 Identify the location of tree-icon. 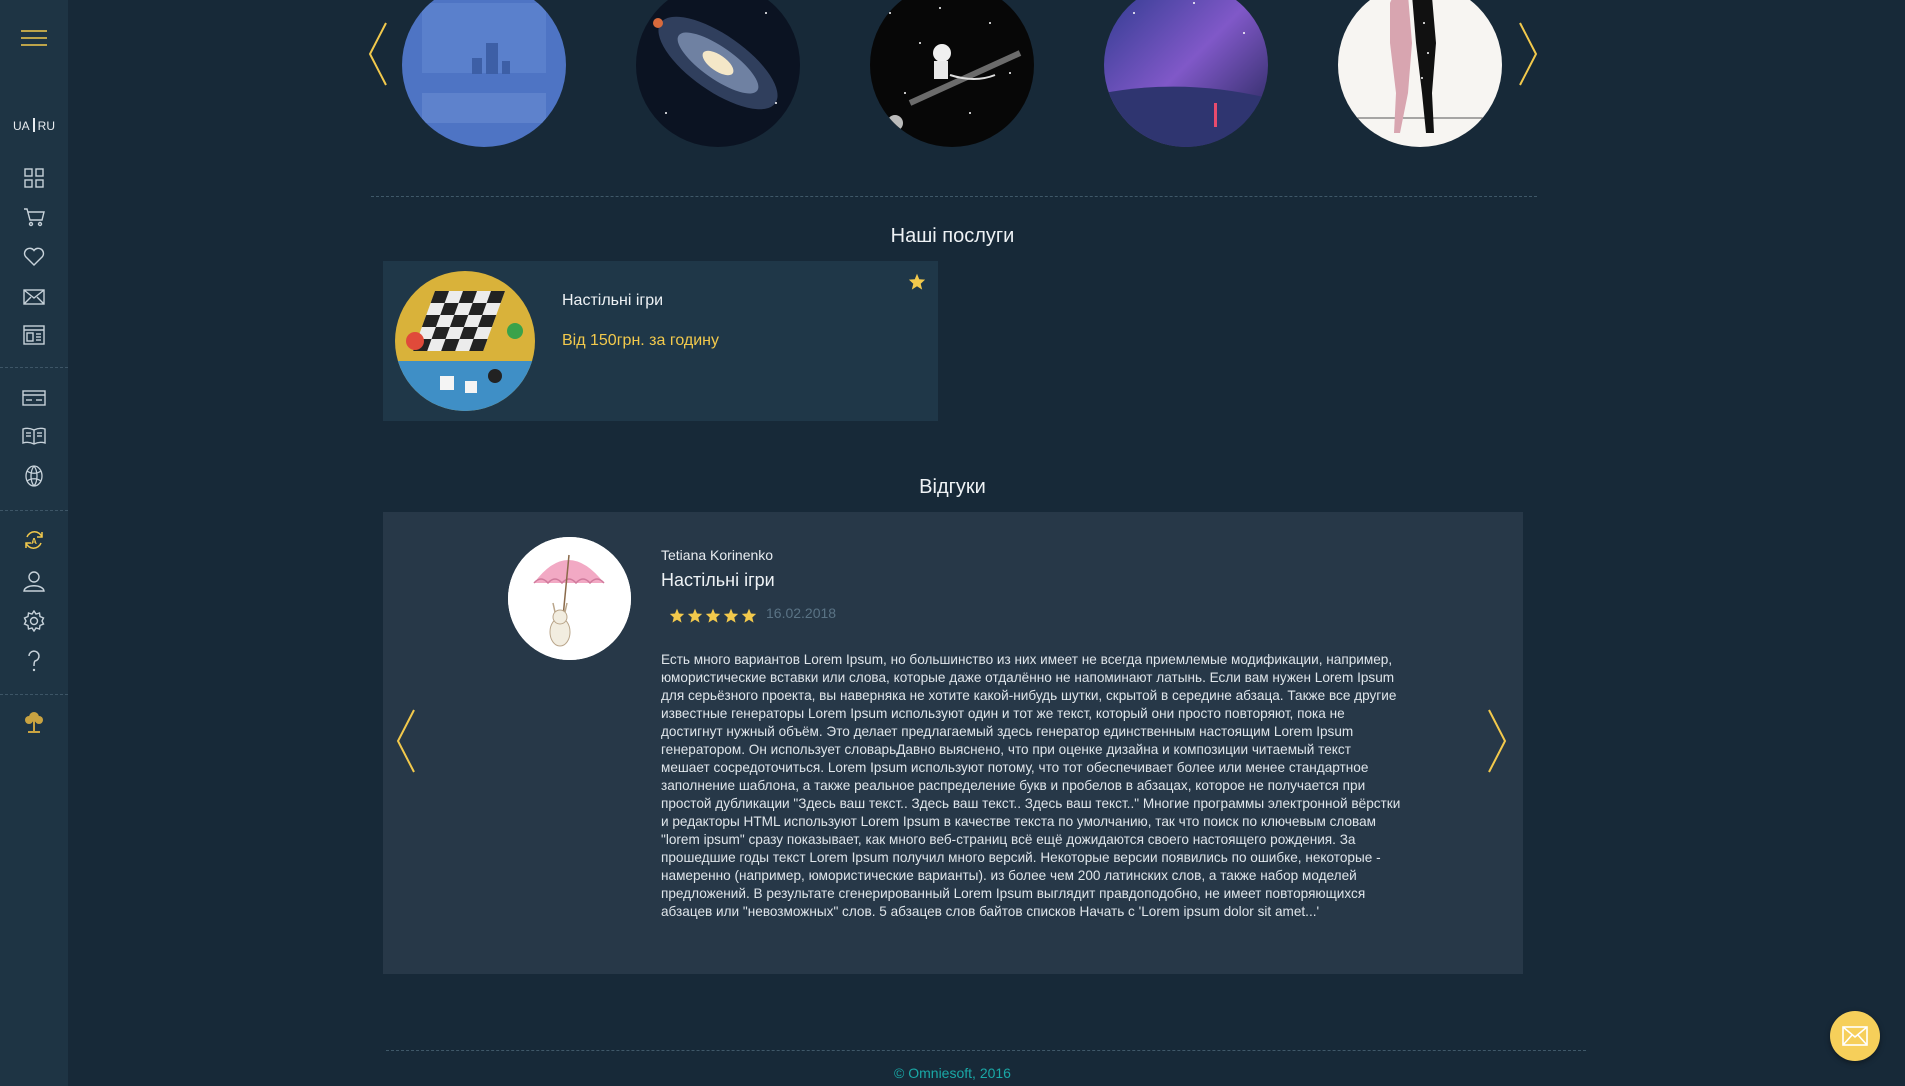
(34, 722).